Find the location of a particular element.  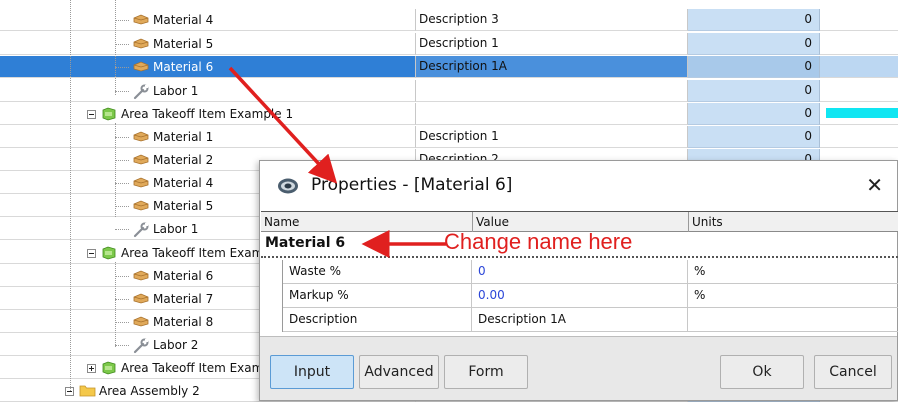

property-name: Markup % is located at coordinates (377, 296).